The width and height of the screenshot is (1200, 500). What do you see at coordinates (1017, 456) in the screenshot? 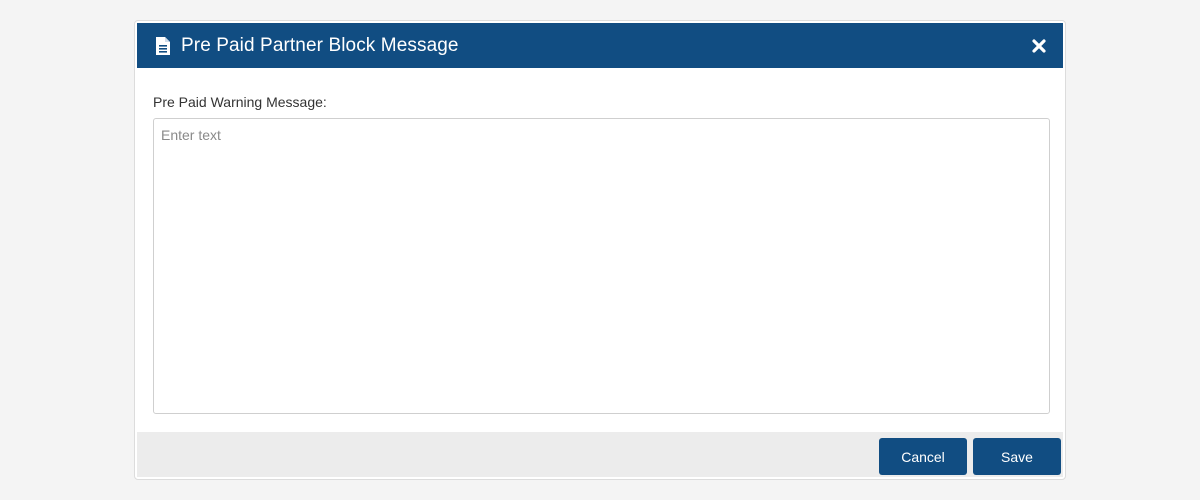
I see `save-button: Save` at bounding box center [1017, 456].